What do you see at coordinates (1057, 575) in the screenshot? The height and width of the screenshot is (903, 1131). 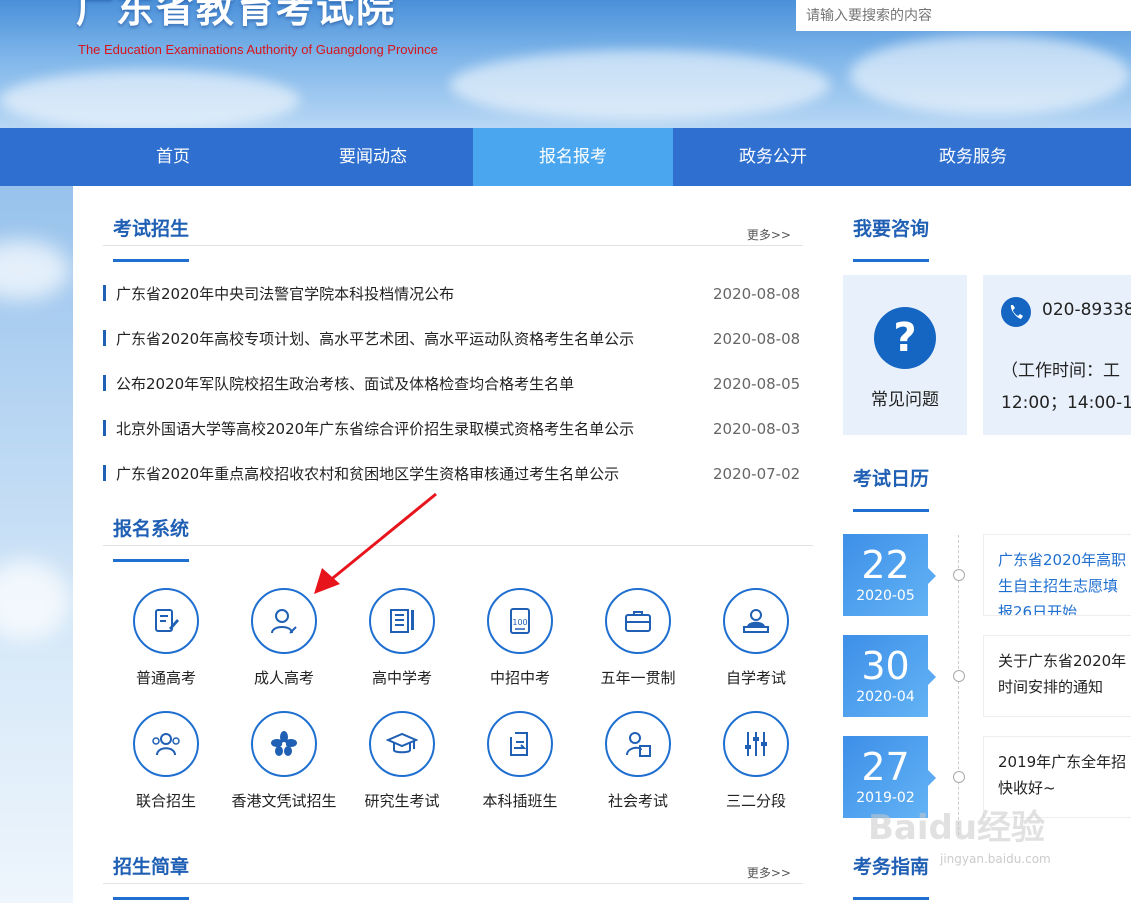 I see `calendar-event-link: 广东省2020年高职生自主招生志愿填报26日开始` at bounding box center [1057, 575].